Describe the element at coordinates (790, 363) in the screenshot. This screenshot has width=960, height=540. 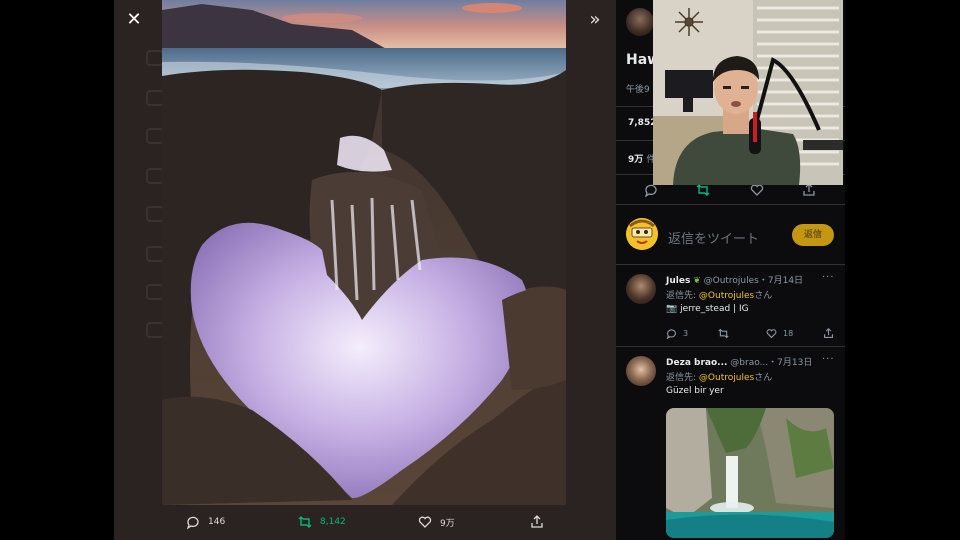
I see `tweet-date: ・7月13日` at that location.